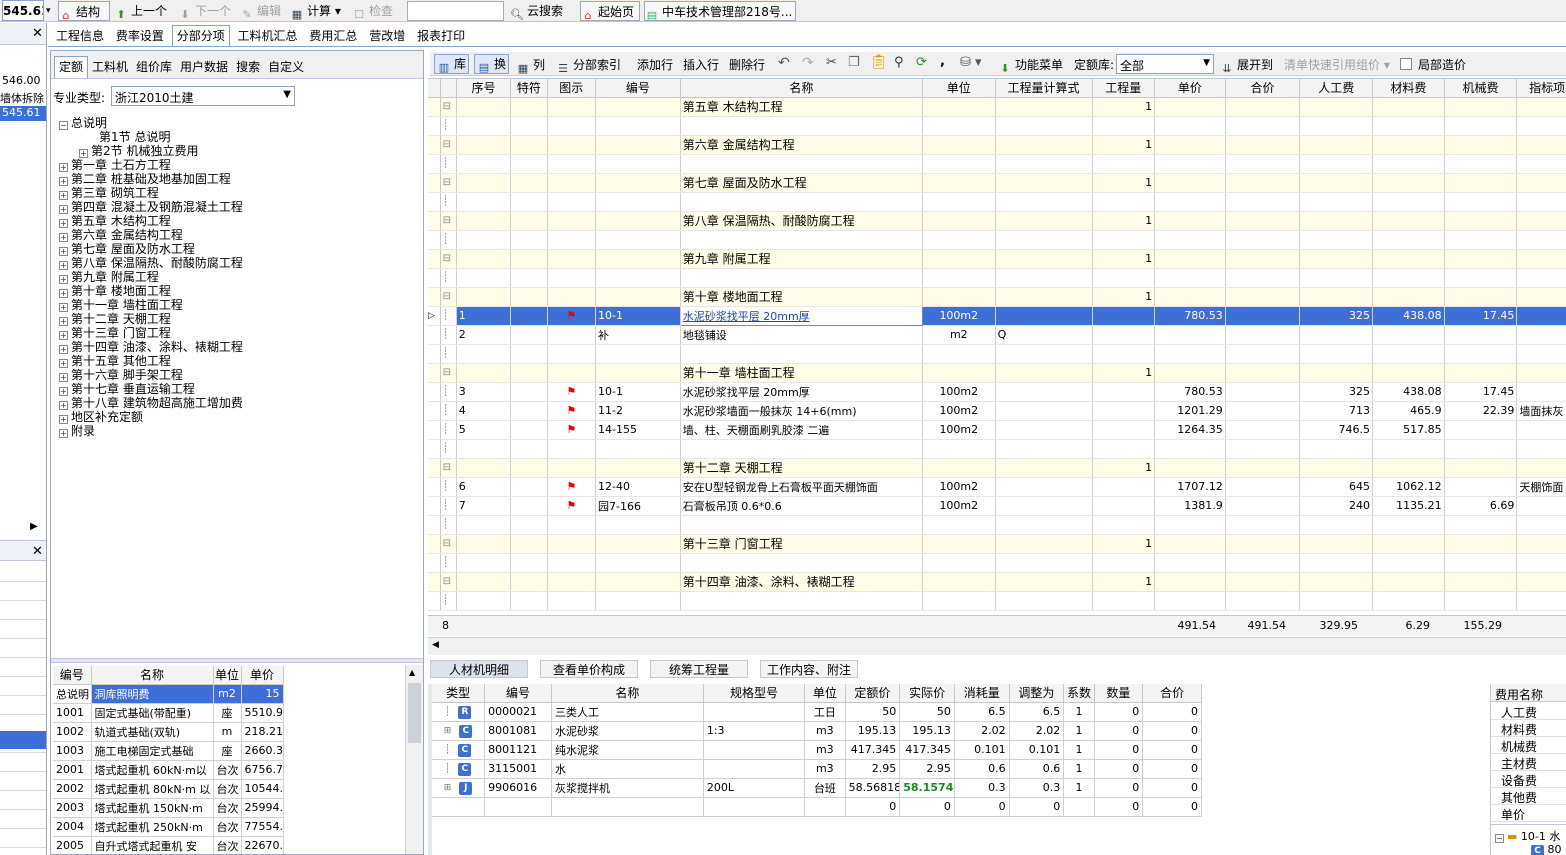 The height and width of the screenshot is (855, 1566). Describe the element at coordinates (921, 62) in the screenshot. I see `refresh-icon: ⟳` at that location.